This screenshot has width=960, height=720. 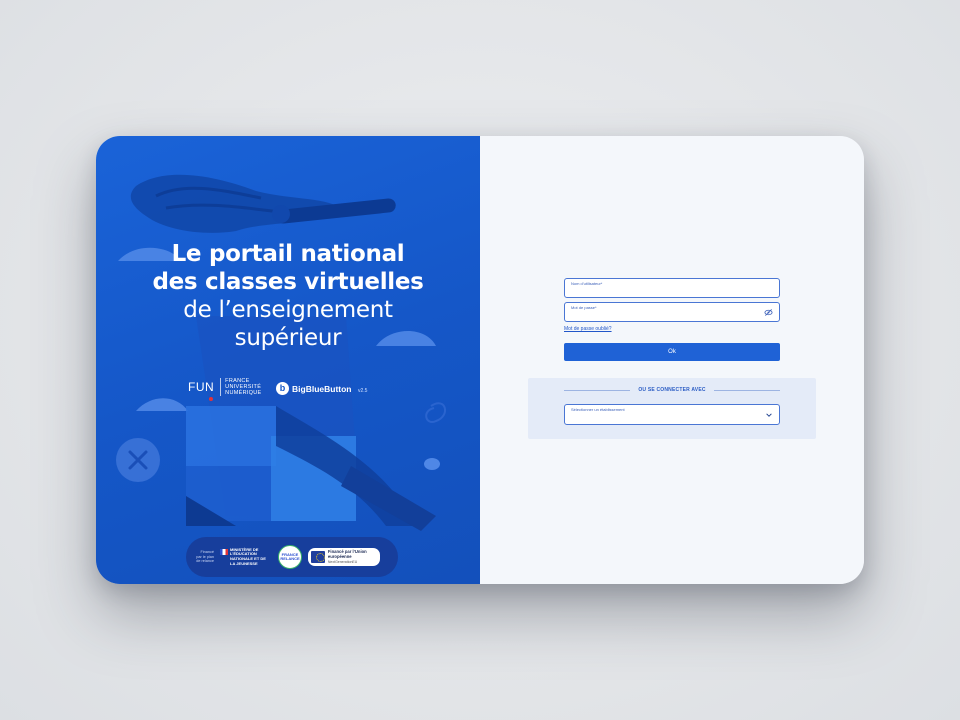 What do you see at coordinates (768, 312) in the screenshot?
I see `eye-slash-icon` at bounding box center [768, 312].